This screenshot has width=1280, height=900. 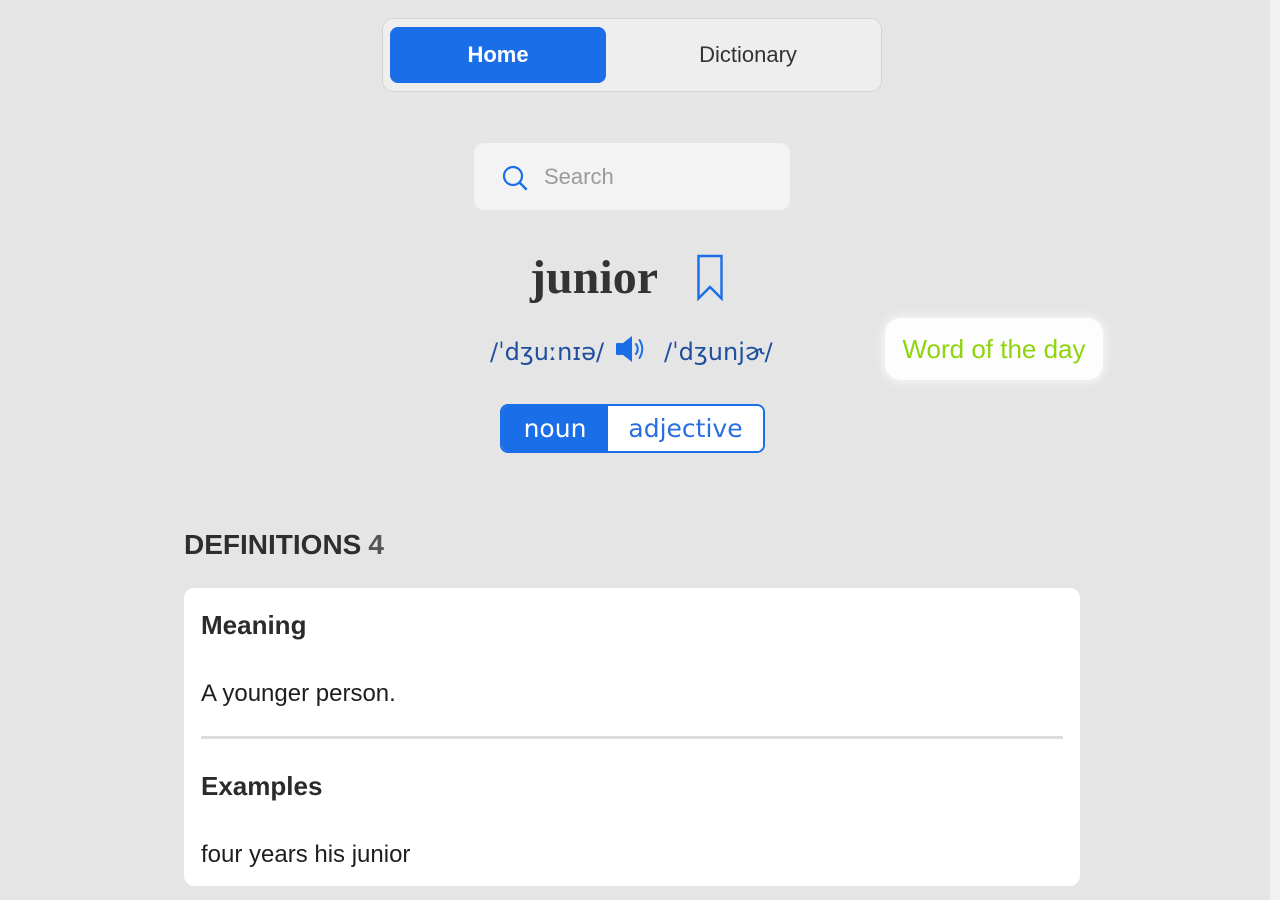 I want to click on tab-dictionary: Dictionary, so click(x=748, y=55).